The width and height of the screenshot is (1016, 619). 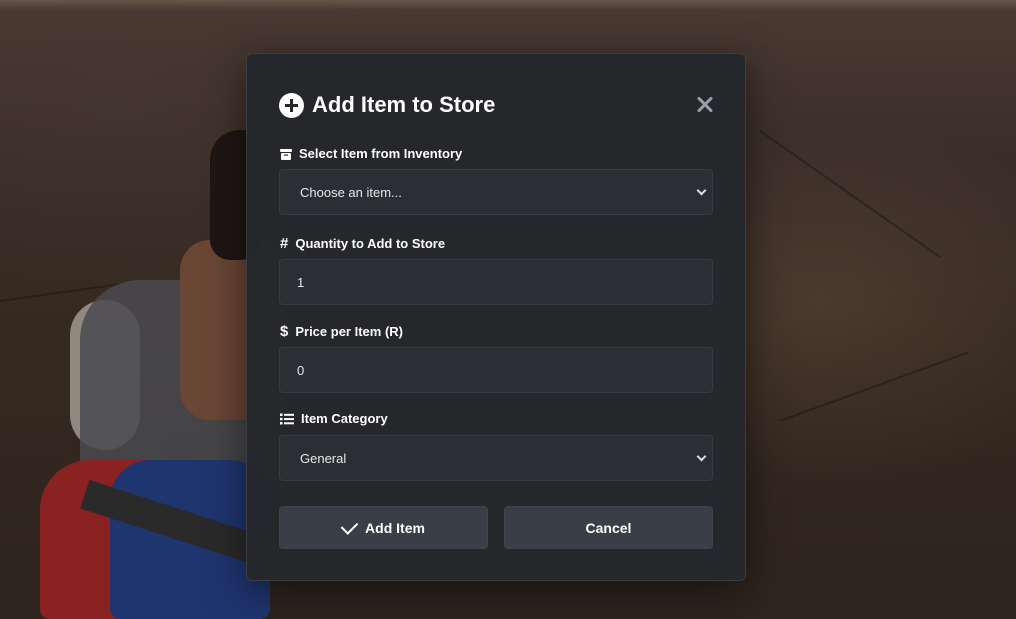 I want to click on modal-title: Add Item to Store, so click(x=404, y=104).